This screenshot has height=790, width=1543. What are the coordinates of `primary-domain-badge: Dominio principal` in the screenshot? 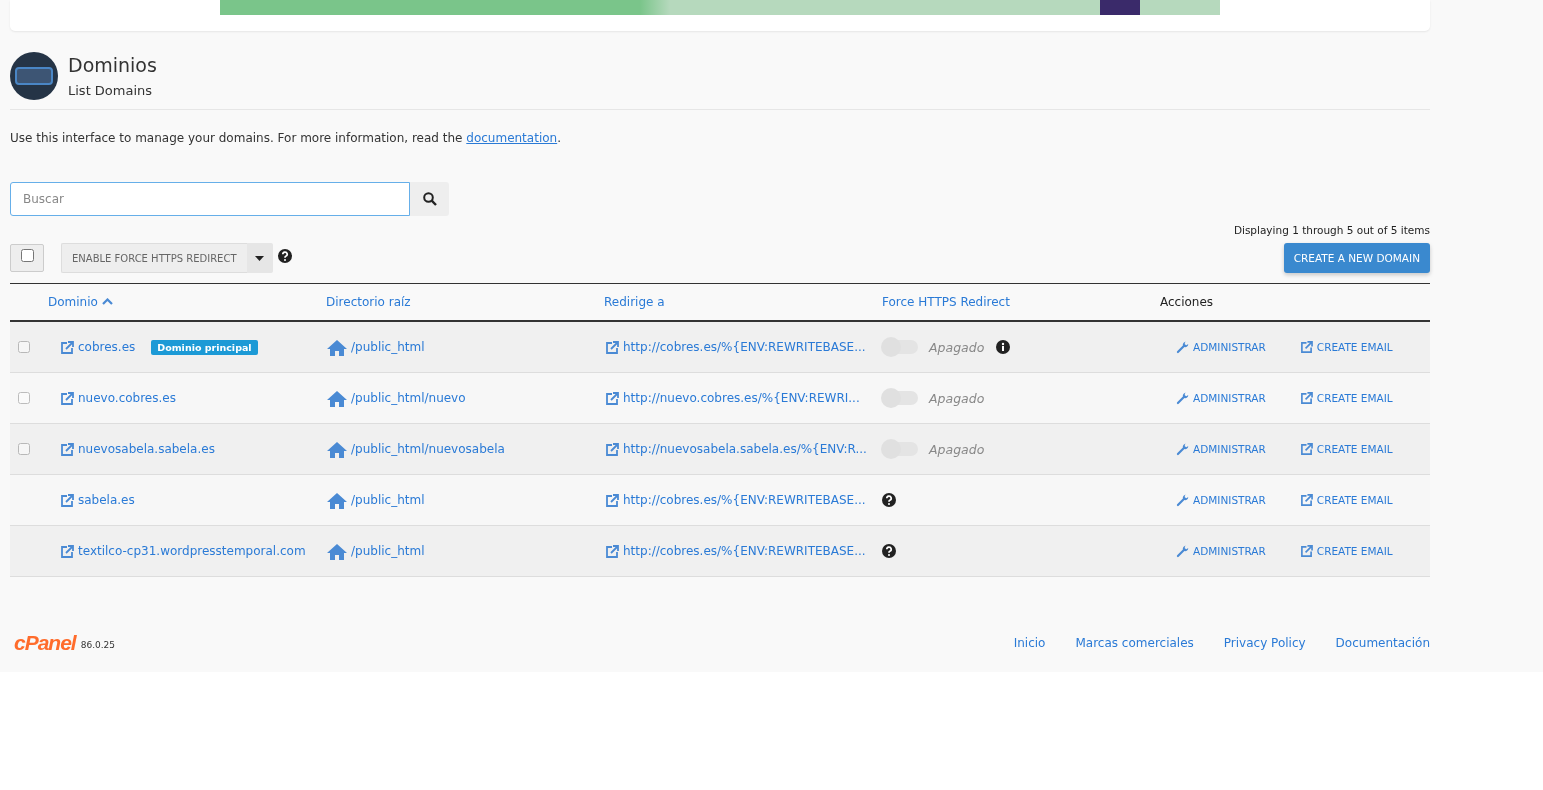 It's located at (204, 347).